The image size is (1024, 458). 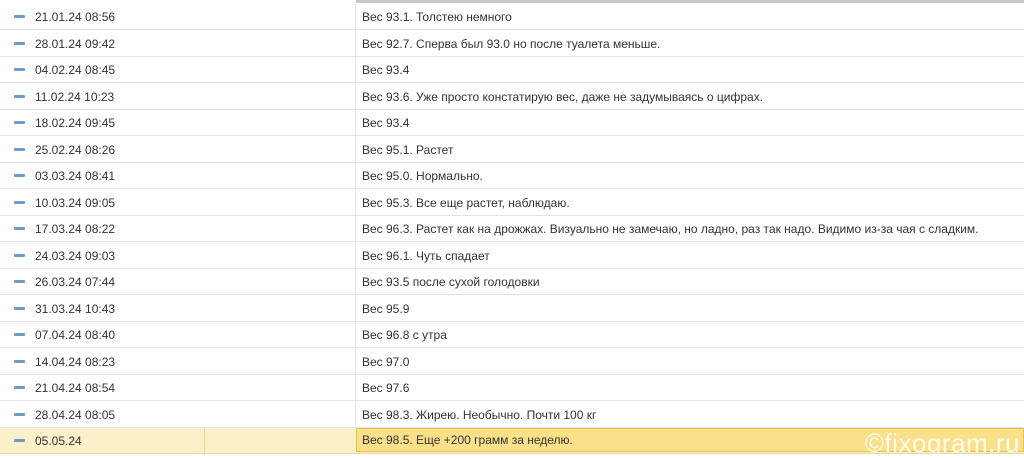 I want to click on row-date: 21.04.24 08:54, so click(x=75, y=388).